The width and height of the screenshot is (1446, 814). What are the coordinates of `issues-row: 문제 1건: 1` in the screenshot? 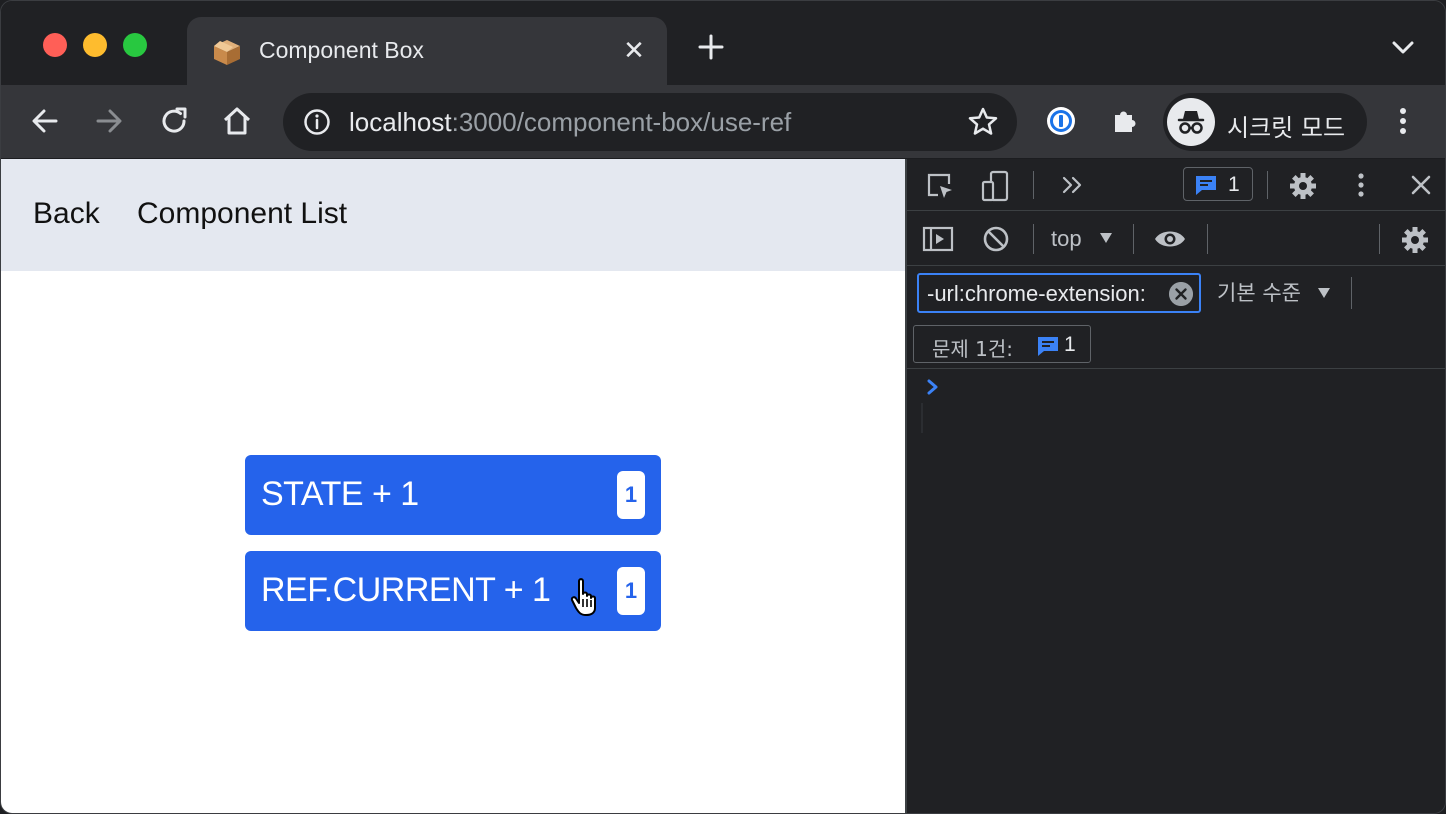 It's located at (1176, 344).